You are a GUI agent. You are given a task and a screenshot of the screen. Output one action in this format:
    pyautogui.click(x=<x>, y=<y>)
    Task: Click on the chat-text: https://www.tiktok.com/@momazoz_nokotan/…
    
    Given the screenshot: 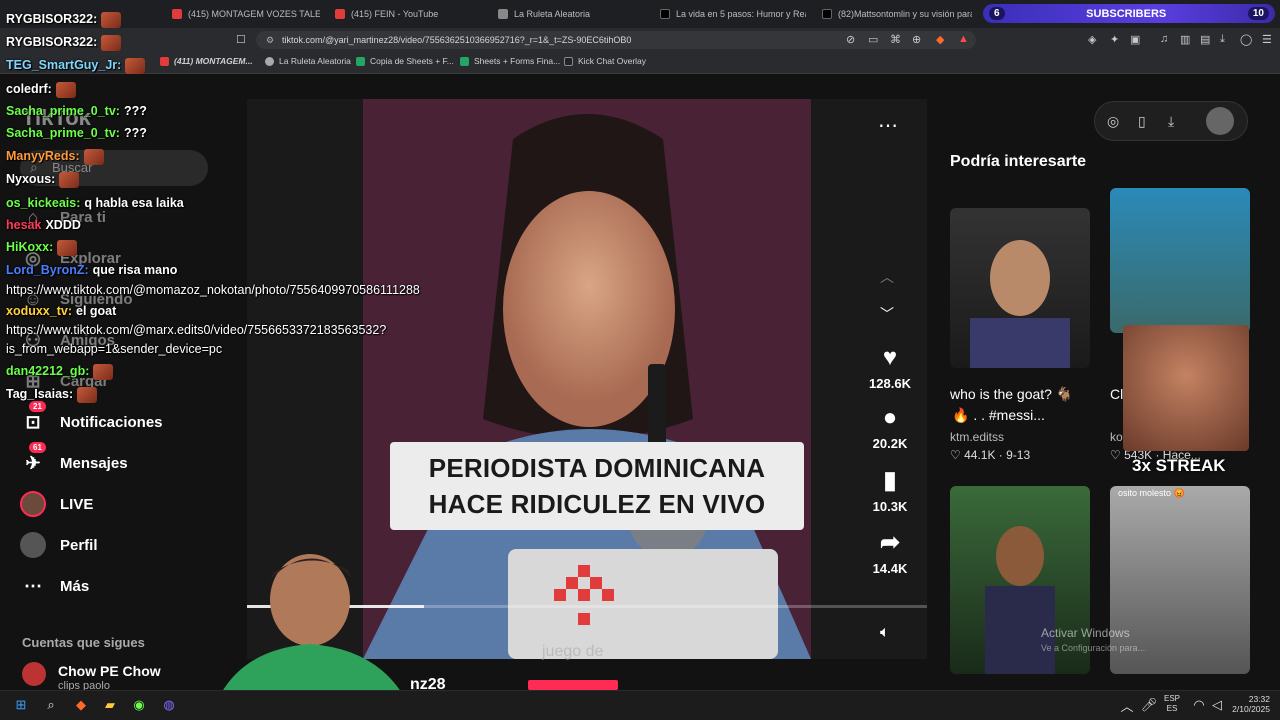 What is the action you would take?
    pyautogui.click(x=213, y=290)
    